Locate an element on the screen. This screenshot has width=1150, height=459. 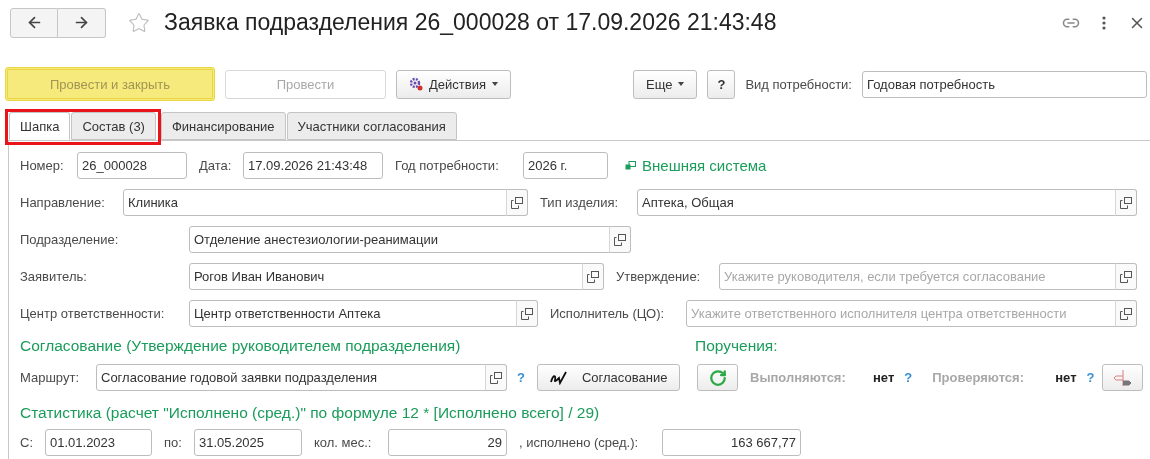
section-heading: Согласование (Утверждение руководителем подразделения) is located at coordinates (241, 346).